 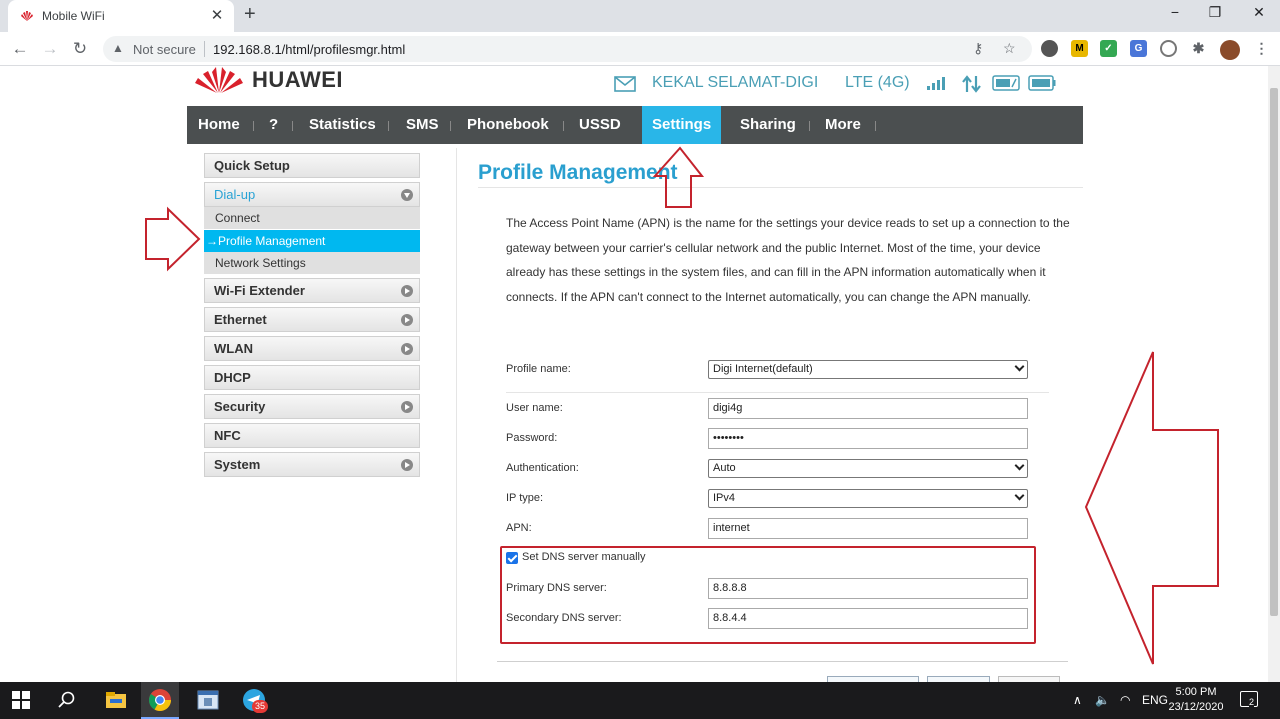 I want to click on extension-icon-m: M, so click(x=1079, y=48).